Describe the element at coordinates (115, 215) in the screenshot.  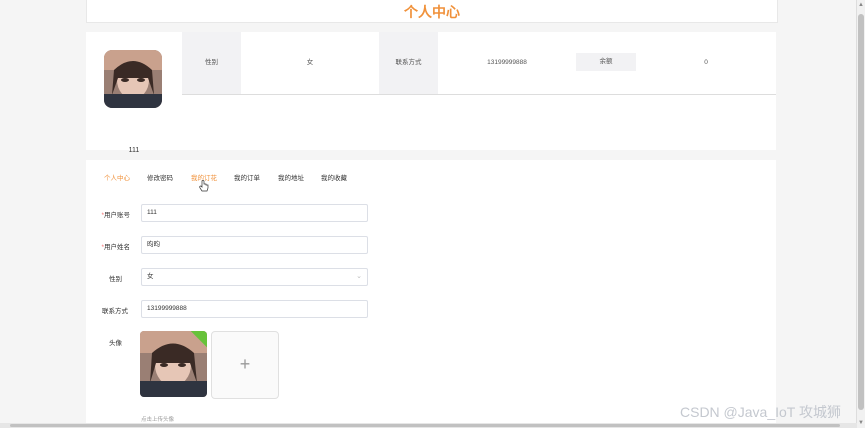
I see `account-label: *用户账号` at that location.